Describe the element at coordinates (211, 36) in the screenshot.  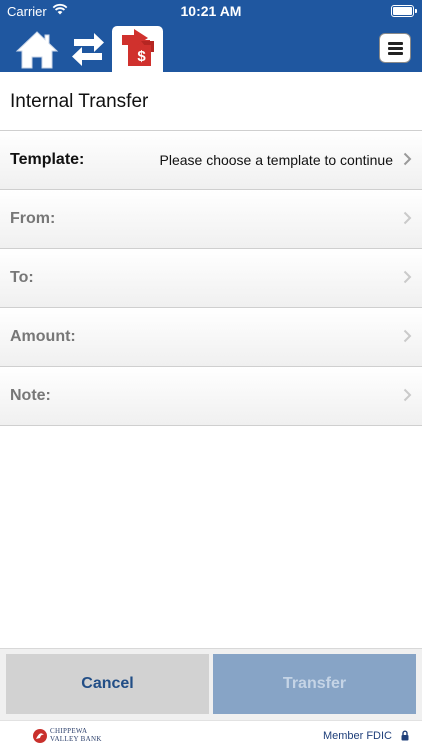
I see `top-bar: Carrier 10:21 AM $` at that location.